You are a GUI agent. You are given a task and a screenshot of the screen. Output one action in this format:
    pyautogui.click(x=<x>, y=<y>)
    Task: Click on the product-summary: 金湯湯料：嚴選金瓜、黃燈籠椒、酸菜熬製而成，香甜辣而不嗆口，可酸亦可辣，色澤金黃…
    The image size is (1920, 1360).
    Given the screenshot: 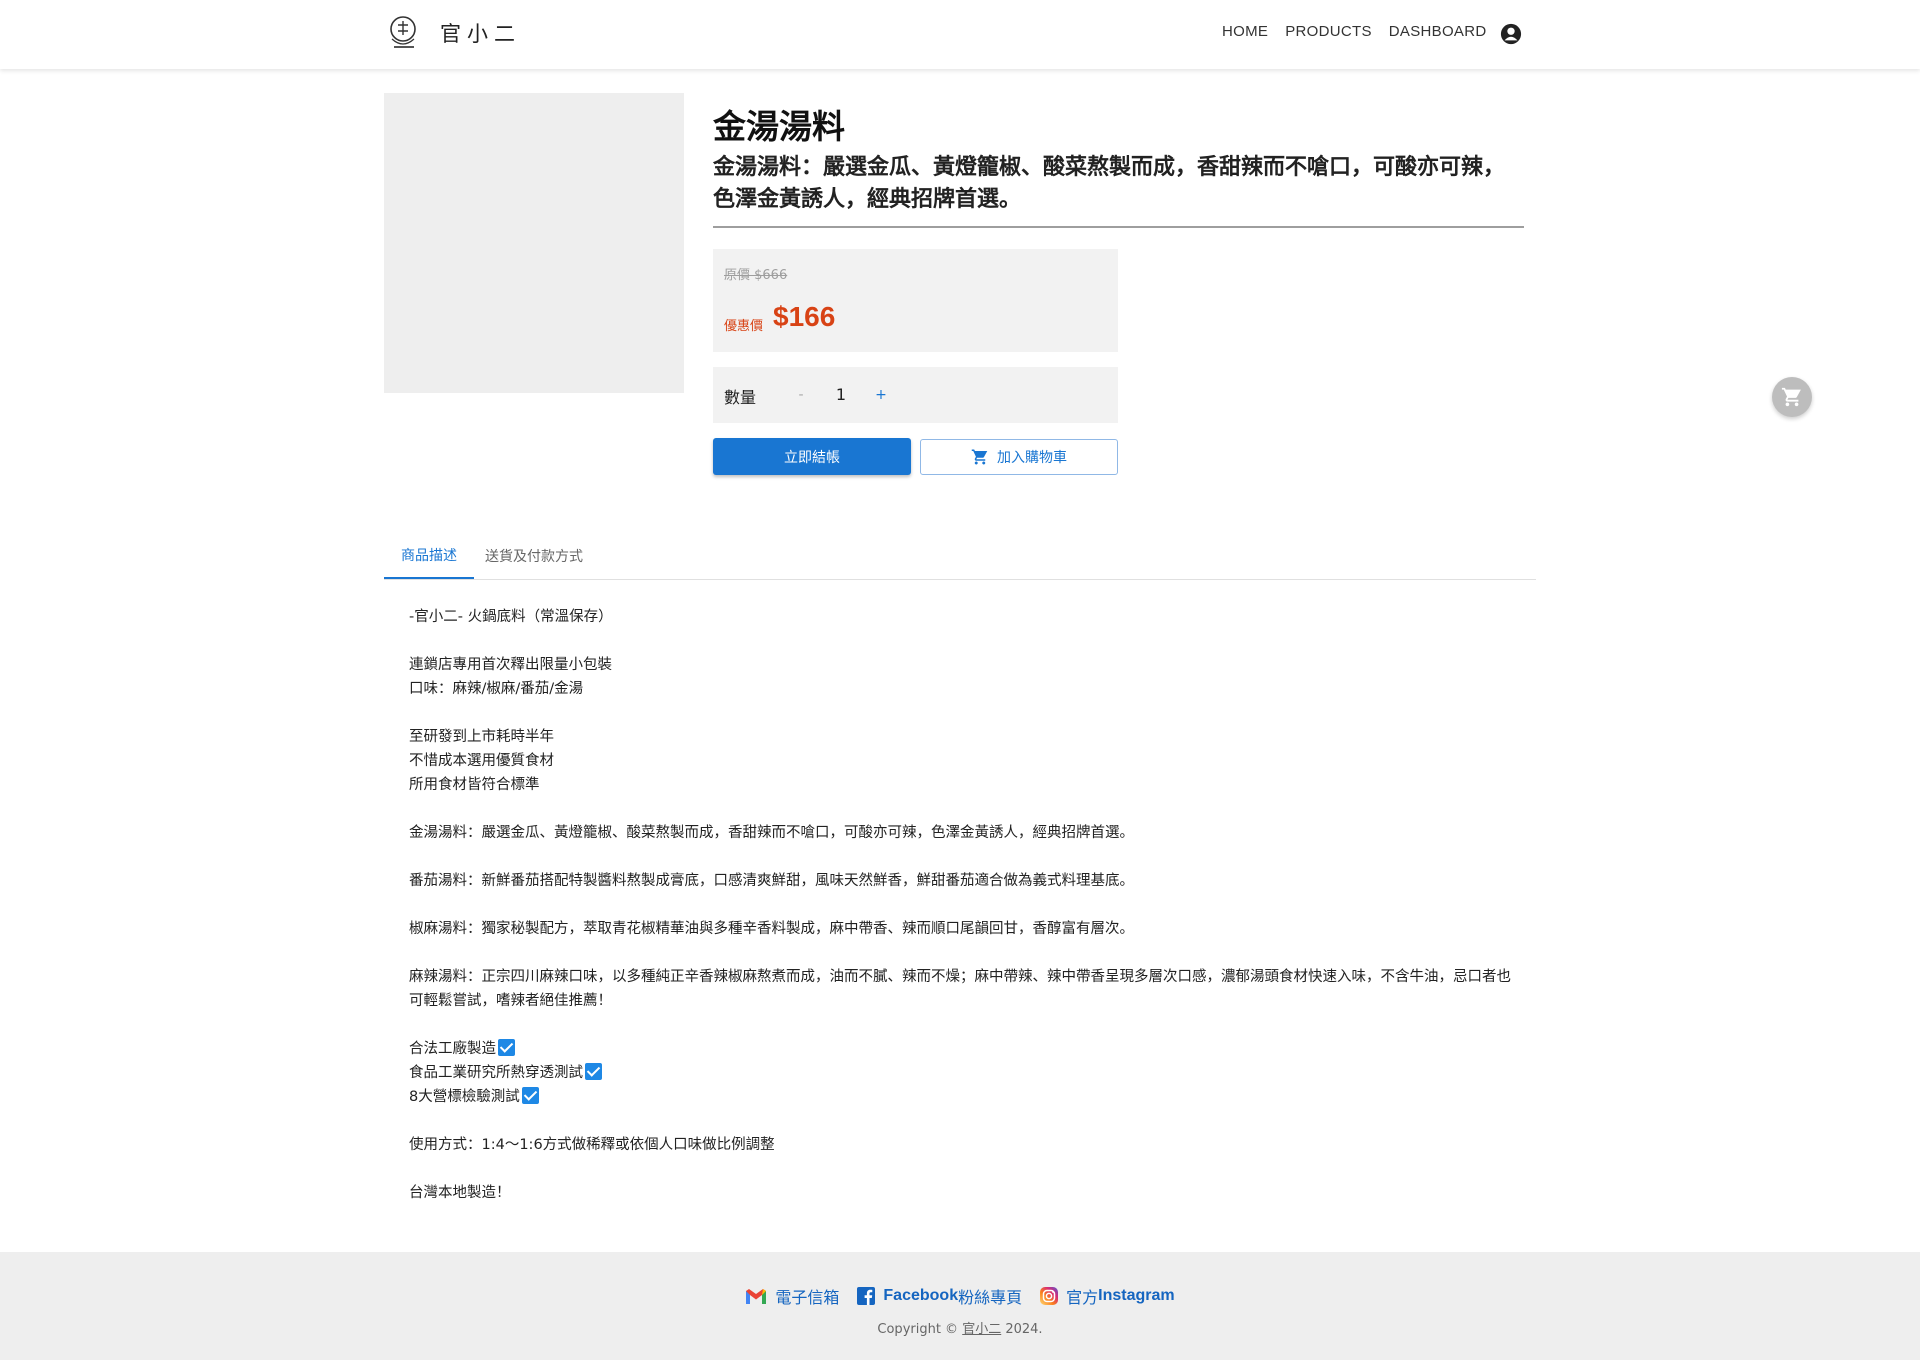 What is the action you would take?
    pyautogui.click(x=1109, y=183)
    